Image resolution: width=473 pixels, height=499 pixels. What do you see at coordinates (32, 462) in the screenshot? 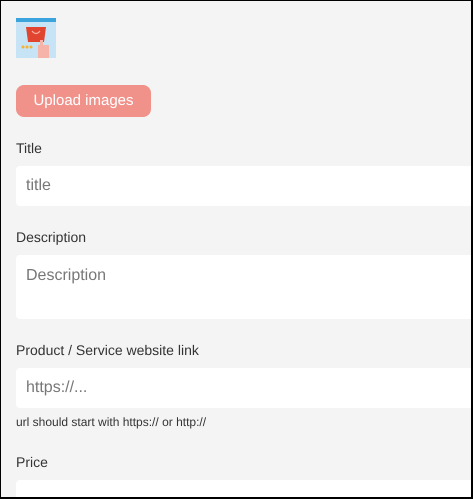
I see `field-label: Price` at bounding box center [32, 462].